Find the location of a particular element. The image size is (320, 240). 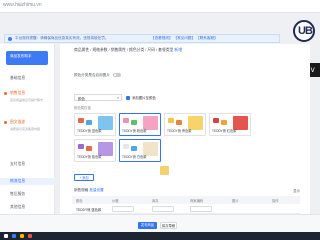

image-toggle-label: 颜色分类是否启用图片 is located at coordinates (92, 75).